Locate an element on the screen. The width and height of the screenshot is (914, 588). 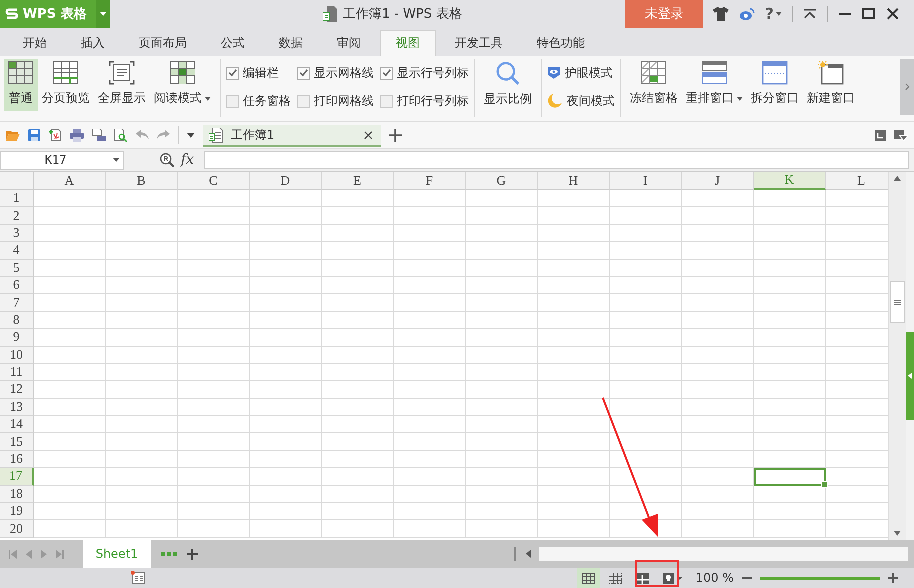
vertical-scrollbar is located at coordinates (897, 356).